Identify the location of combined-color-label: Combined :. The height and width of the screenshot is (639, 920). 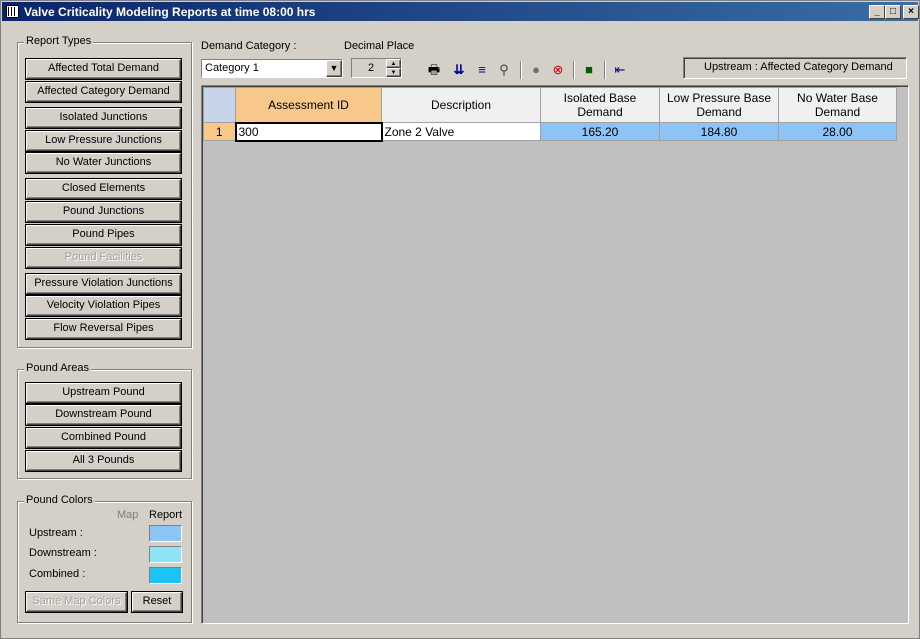
(57, 574).